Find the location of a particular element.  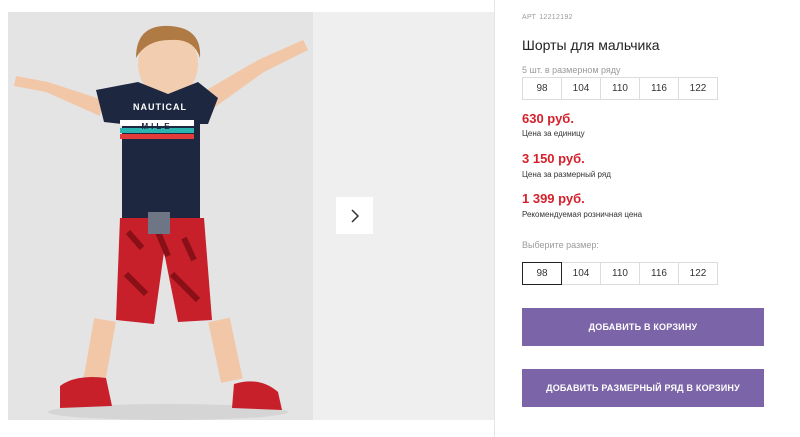

size-grid-cell: 122 is located at coordinates (698, 88).